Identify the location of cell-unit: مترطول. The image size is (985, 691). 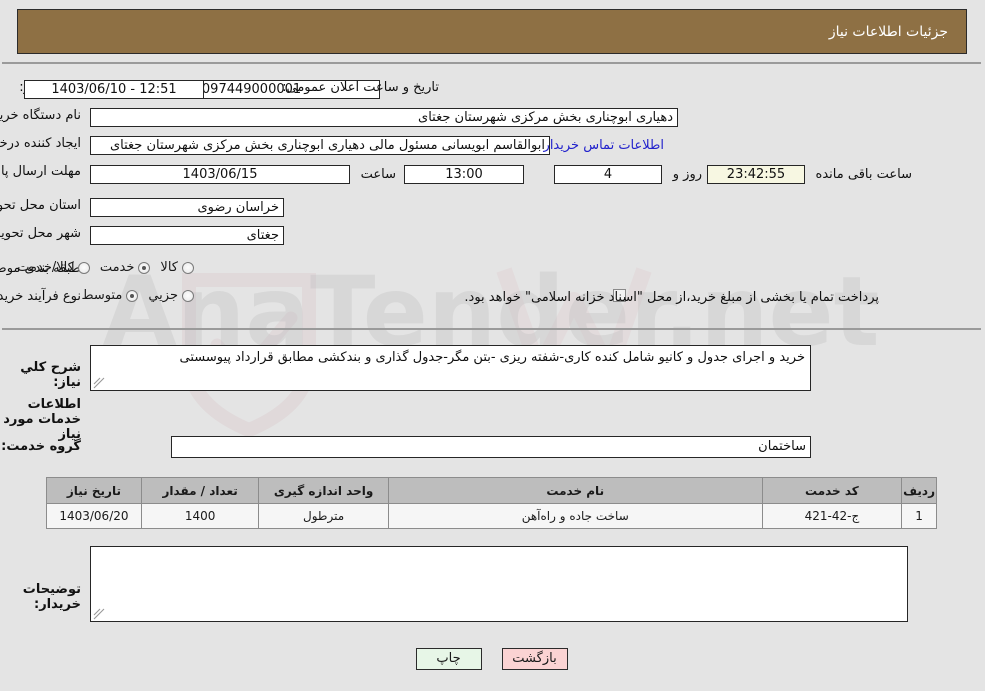
(324, 516).